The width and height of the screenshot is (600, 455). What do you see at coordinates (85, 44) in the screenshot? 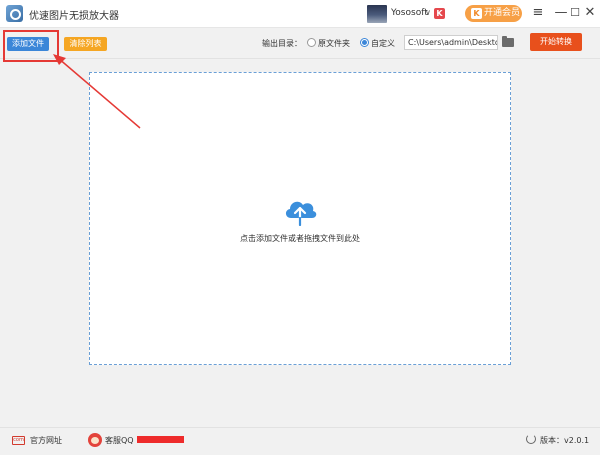
I see `clear-list-button: 清除列表` at bounding box center [85, 44].